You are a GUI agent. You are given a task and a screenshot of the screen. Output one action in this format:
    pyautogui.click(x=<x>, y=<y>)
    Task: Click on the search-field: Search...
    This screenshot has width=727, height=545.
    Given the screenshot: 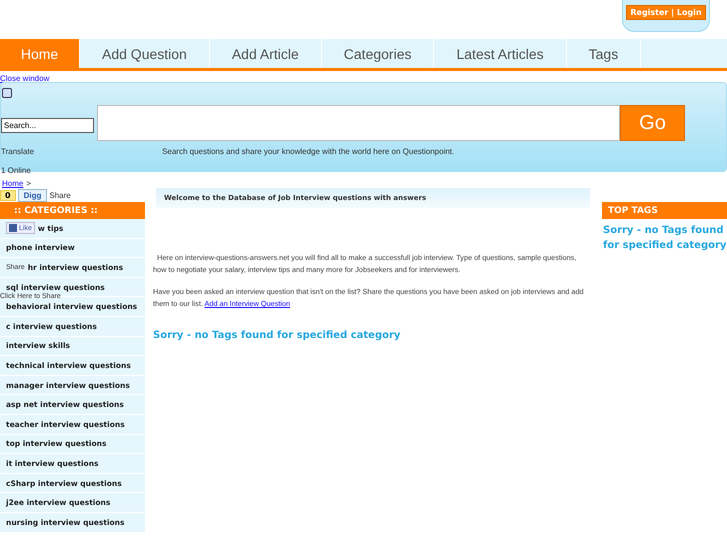 What is the action you would take?
    pyautogui.click(x=47, y=125)
    